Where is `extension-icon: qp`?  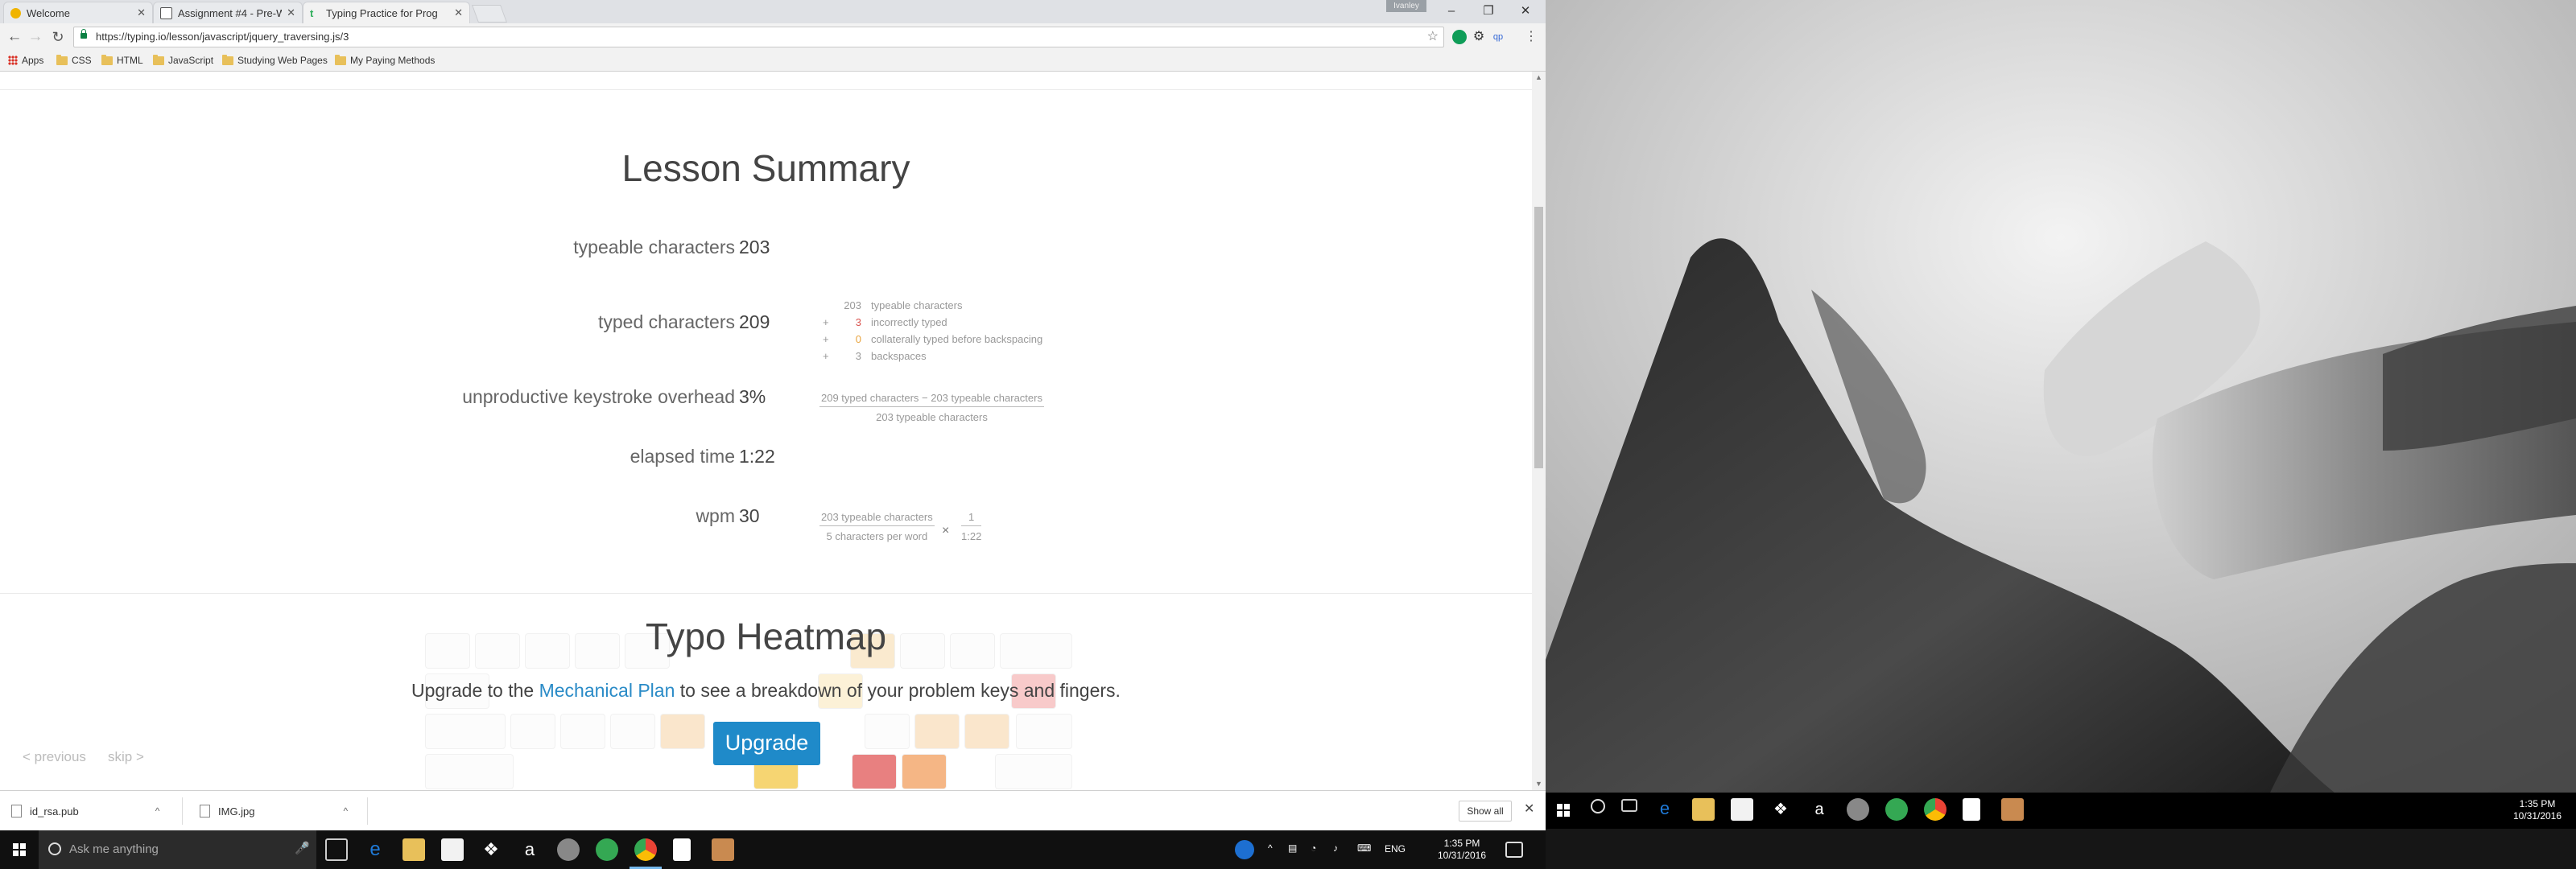 extension-icon: qp is located at coordinates (1498, 37).